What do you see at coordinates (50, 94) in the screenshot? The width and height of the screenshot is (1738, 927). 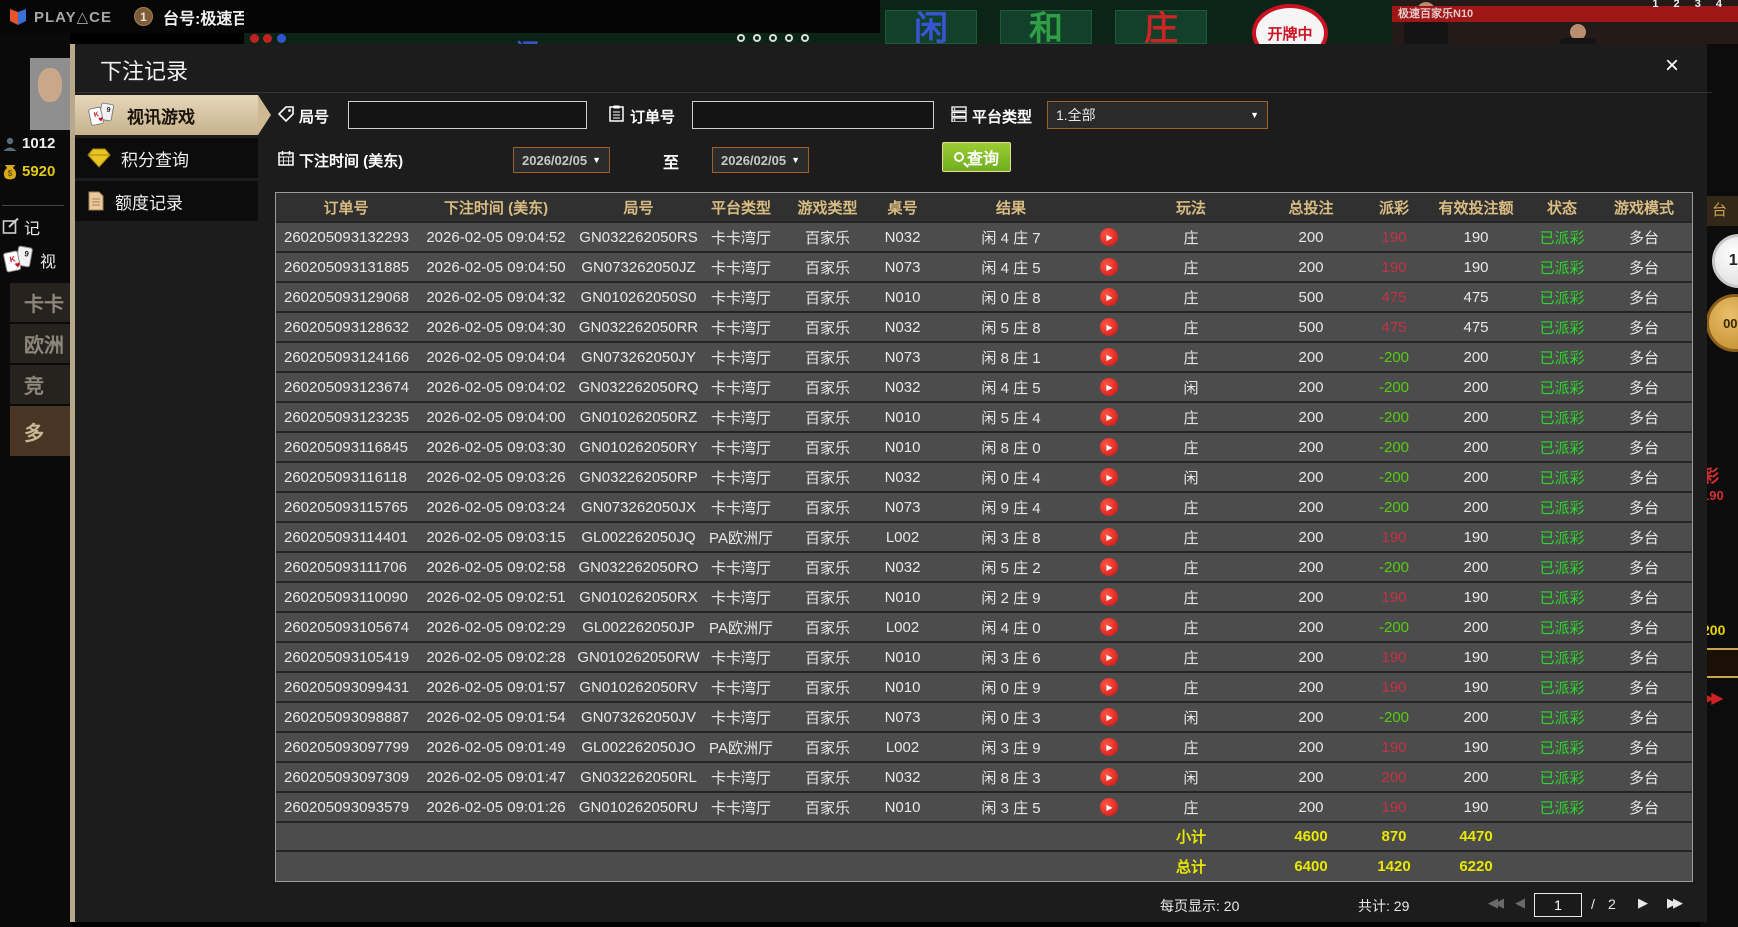 I see `user-avatar` at bounding box center [50, 94].